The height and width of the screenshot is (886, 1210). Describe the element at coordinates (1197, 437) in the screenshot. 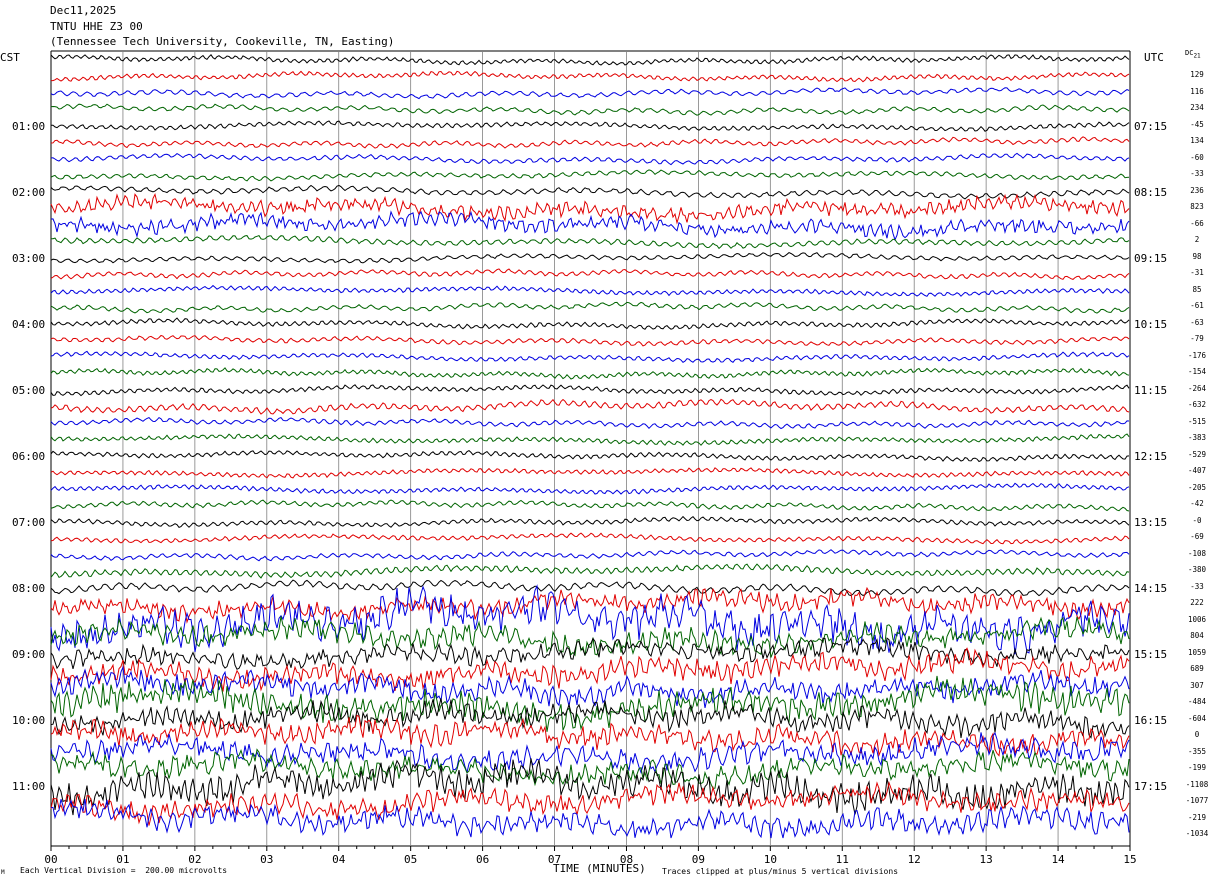

I see `dc-offset-label: -383` at that location.